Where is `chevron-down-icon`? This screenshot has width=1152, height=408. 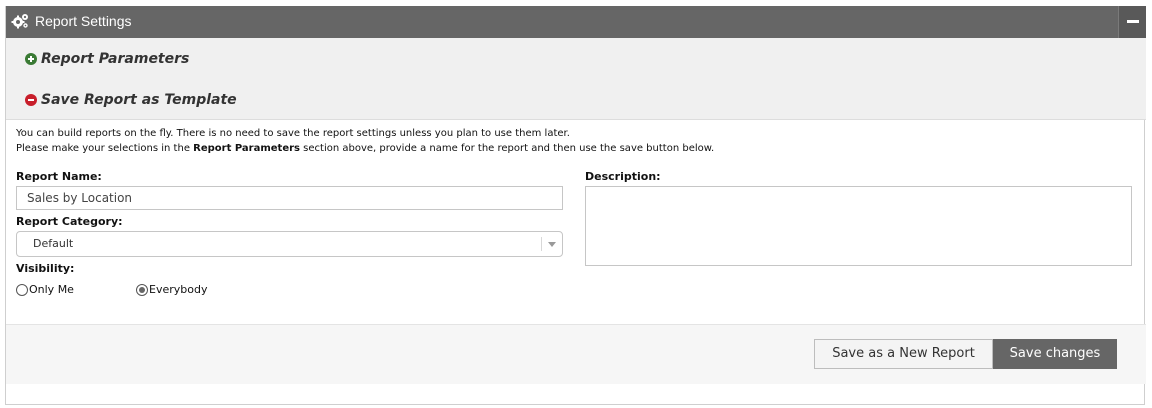
chevron-down-icon is located at coordinates (552, 244).